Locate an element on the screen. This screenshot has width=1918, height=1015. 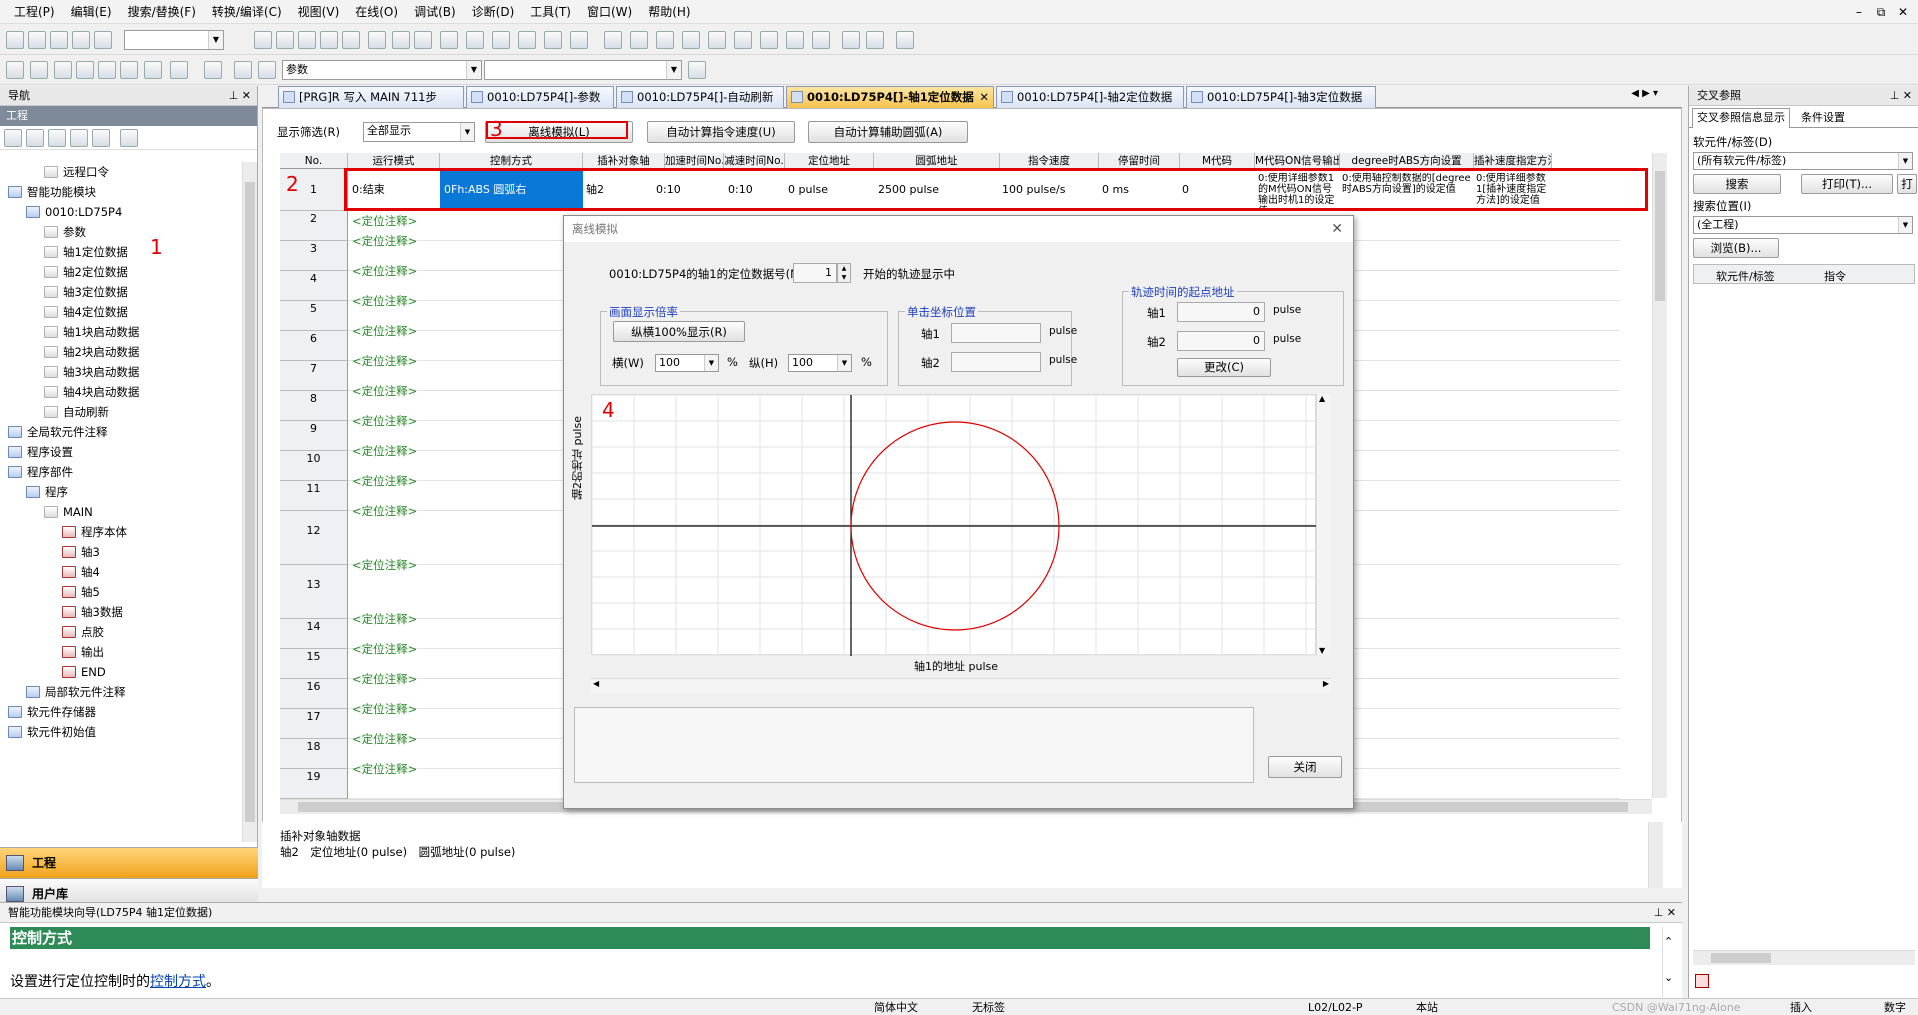
view-tool-9-icon is located at coordinates (243, 70).